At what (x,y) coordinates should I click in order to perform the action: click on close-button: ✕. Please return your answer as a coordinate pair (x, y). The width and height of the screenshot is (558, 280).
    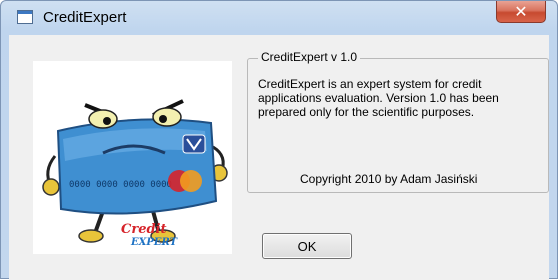
    Looking at the image, I should click on (521, 12).